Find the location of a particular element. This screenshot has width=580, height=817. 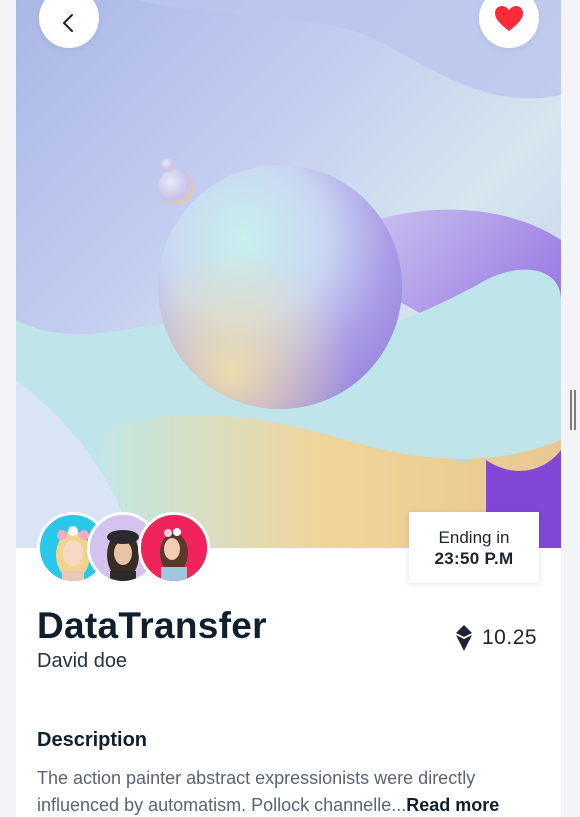

auction-ending-box: Ending in 23:50 P.M is located at coordinates (474, 547).